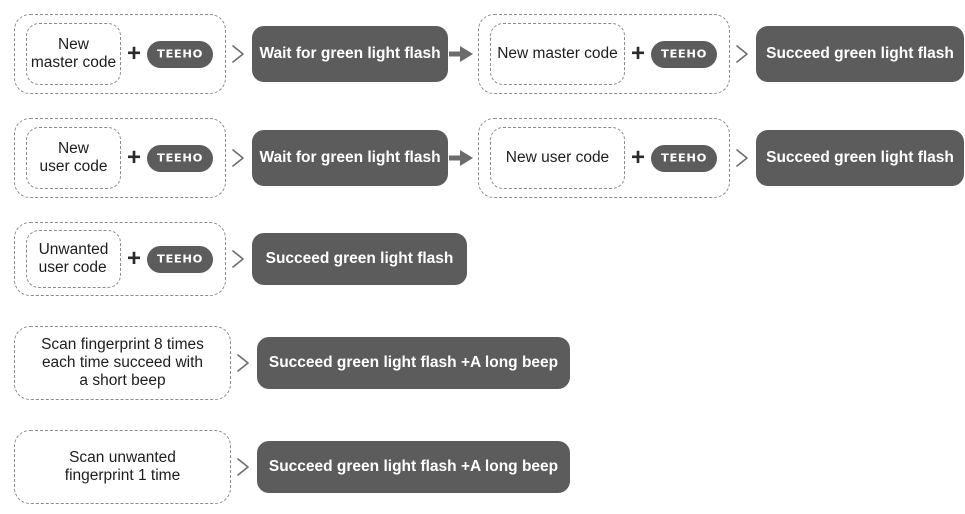 This screenshot has height=514, width=965. I want to click on confirm-box-new-master-code: New master code, so click(557, 54).